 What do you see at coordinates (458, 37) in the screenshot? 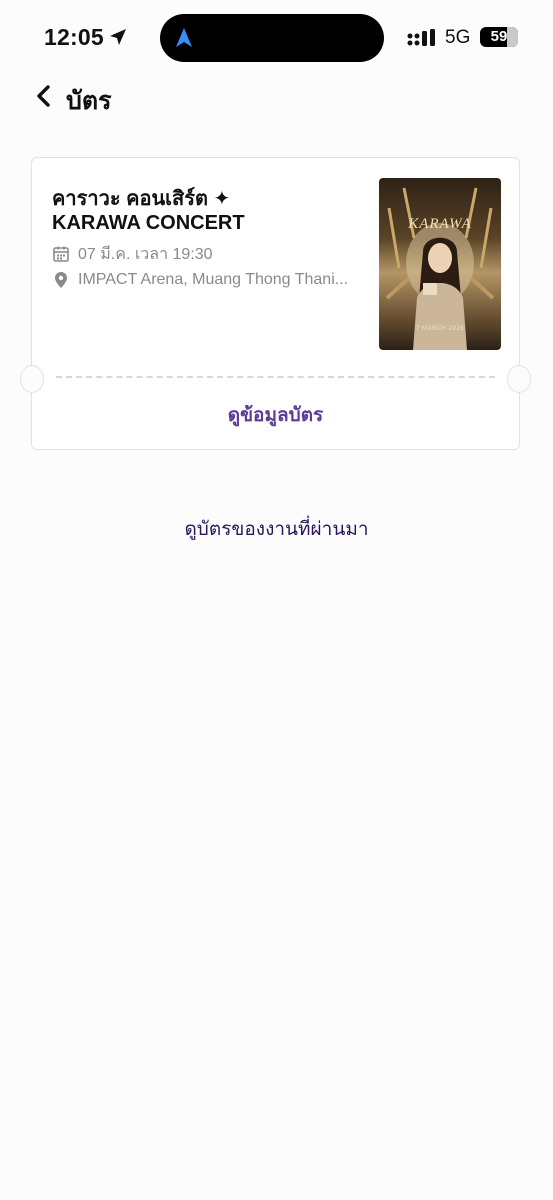
I see `network-type: 5G` at bounding box center [458, 37].